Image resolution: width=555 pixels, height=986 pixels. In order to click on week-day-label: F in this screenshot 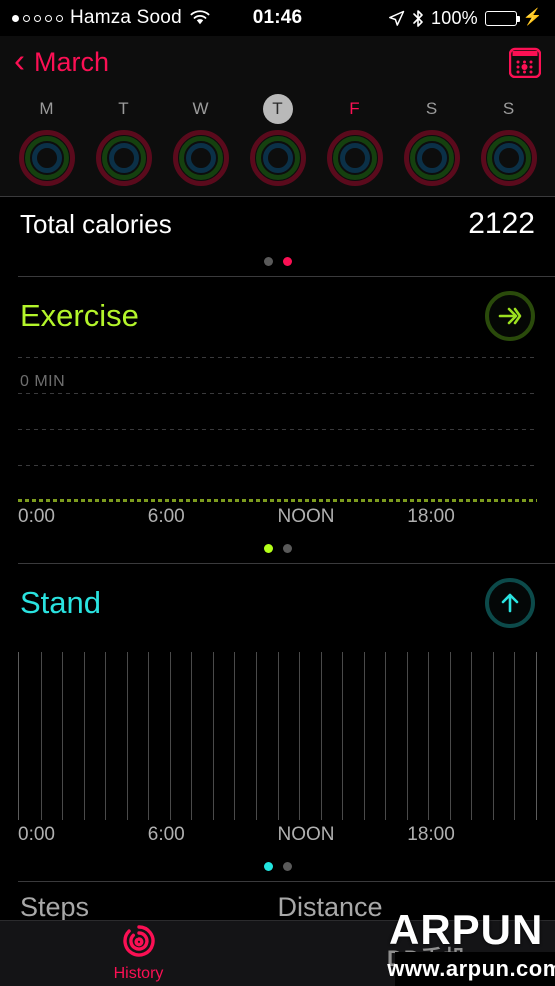, I will do `click(354, 108)`.